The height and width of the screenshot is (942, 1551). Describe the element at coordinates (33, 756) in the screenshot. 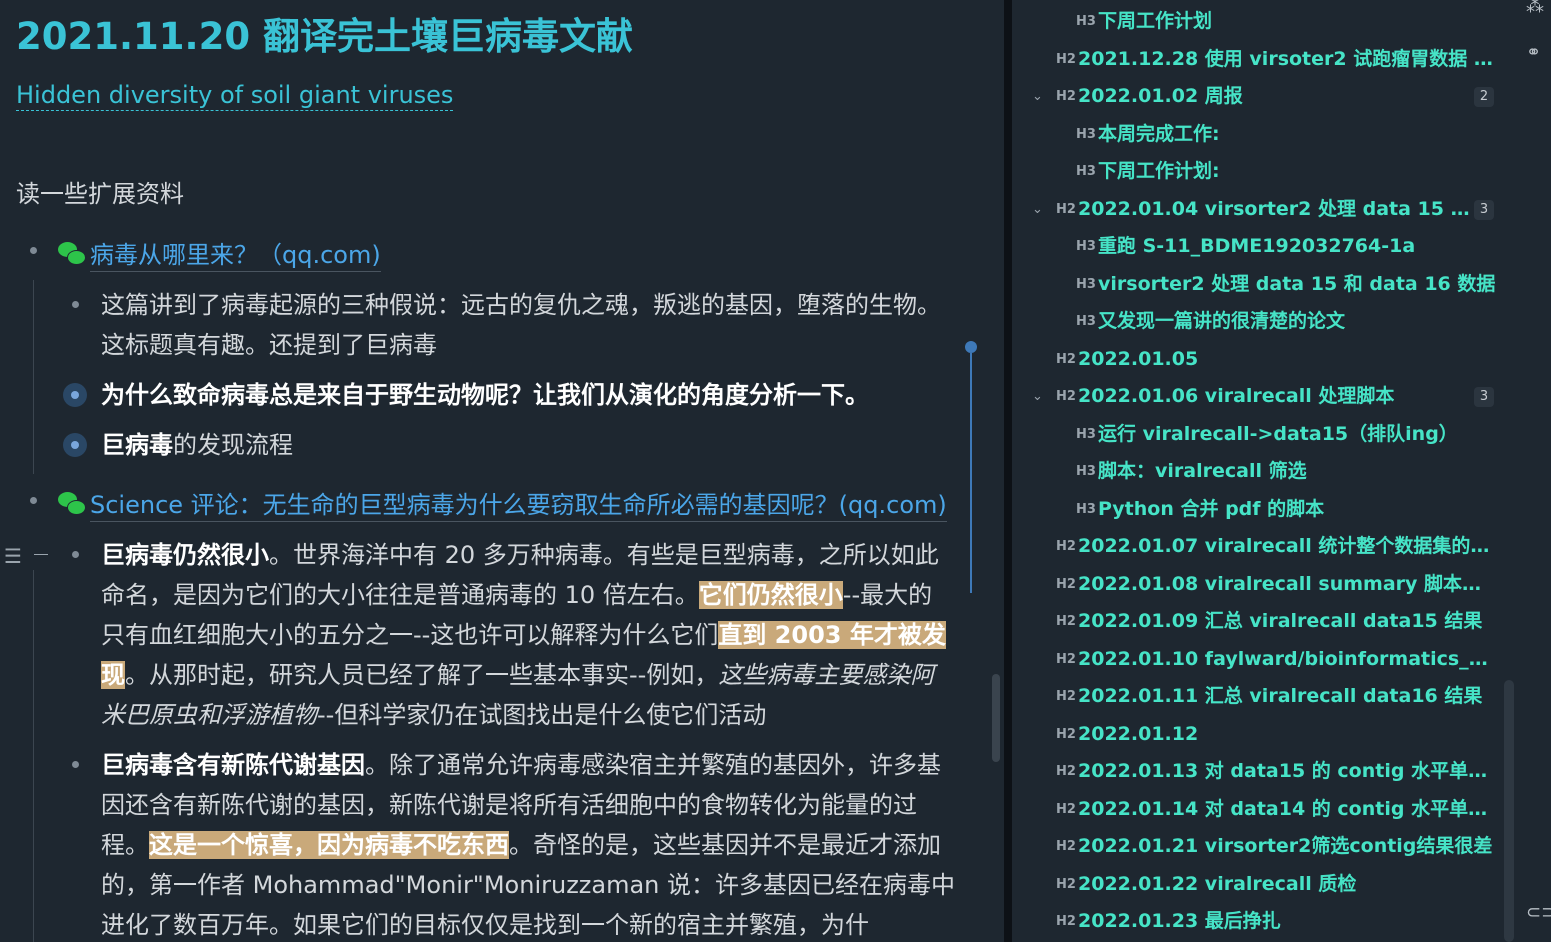

I see `indent-guide` at that location.